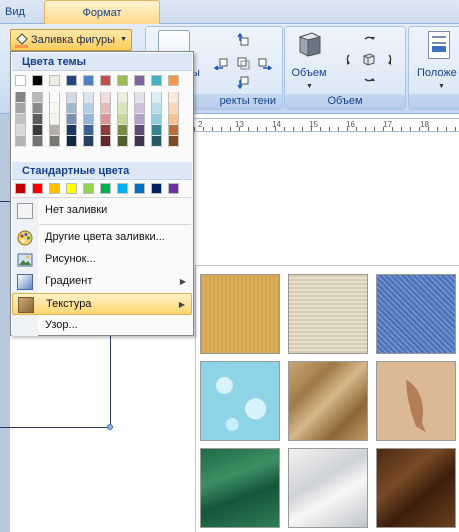 Image resolution: width=459 pixels, height=532 pixels. Describe the element at coordinates (102, 282) in the screenshot. I see `menu-item-gradient: Градиент ▶` at that location.